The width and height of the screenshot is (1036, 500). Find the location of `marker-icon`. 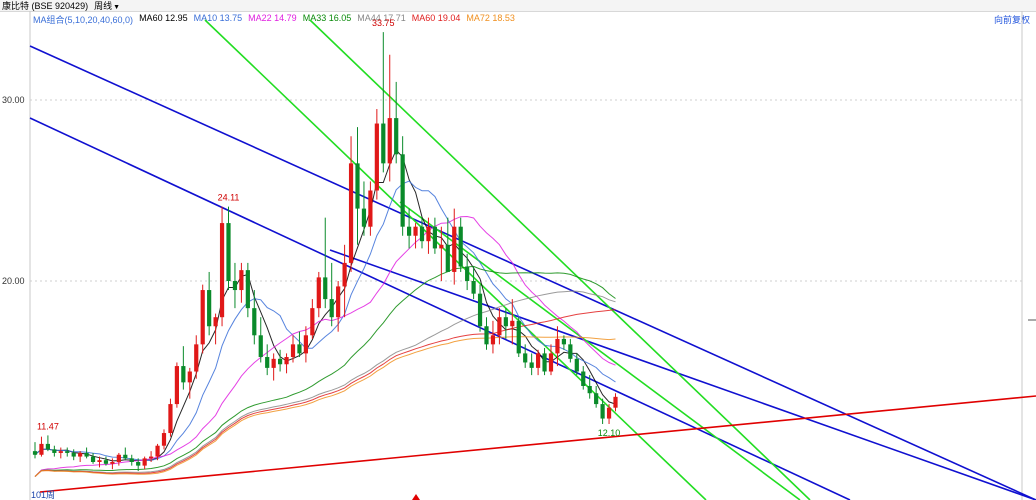

marker-icon is located at coordinates (416, 497).